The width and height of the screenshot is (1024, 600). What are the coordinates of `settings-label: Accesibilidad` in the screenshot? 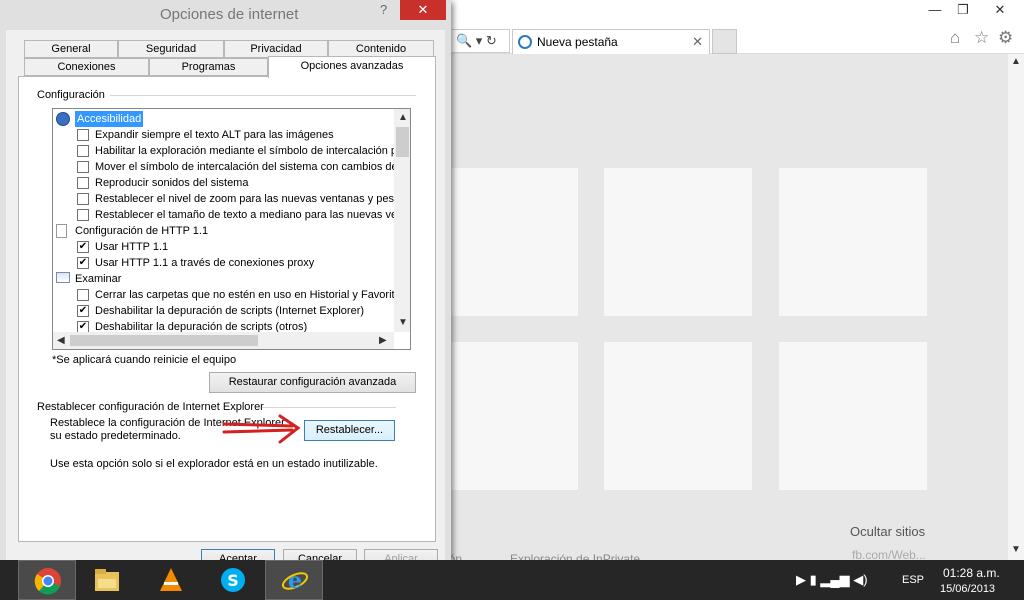 It's located at (109, 119).